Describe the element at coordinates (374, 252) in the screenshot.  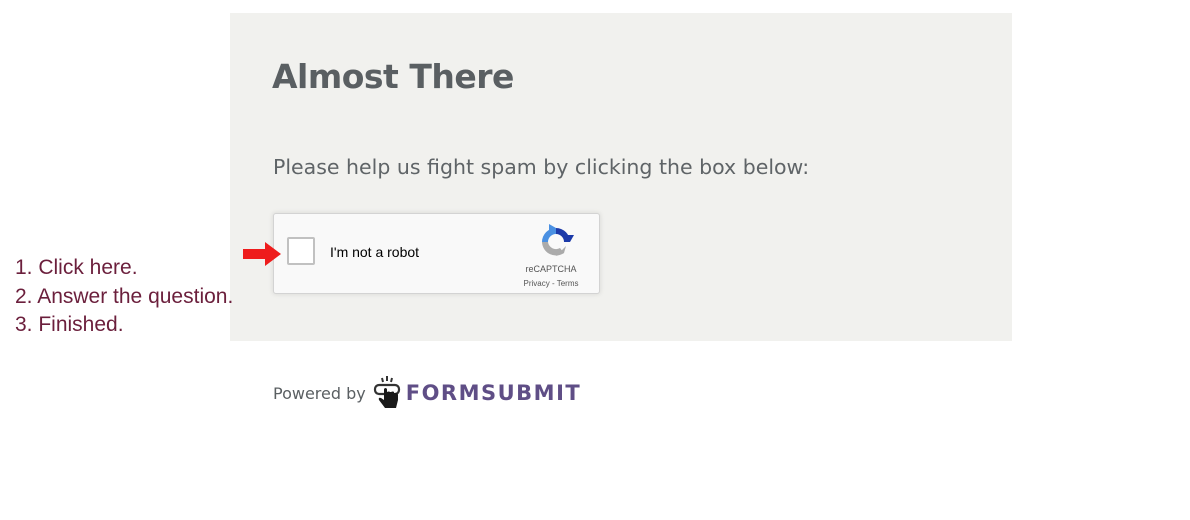
I see `recaptcha-checkbox-label: I'm not a robot` at that location.